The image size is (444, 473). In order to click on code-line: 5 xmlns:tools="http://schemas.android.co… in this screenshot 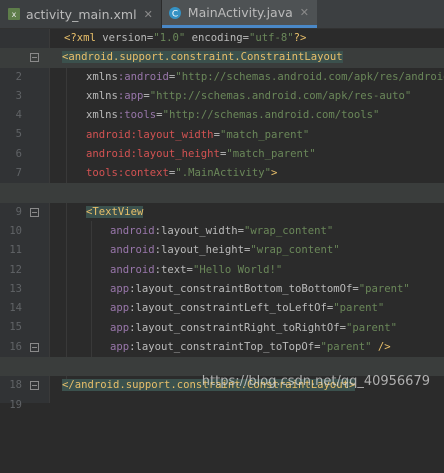, I will do `click(222, 123)`.